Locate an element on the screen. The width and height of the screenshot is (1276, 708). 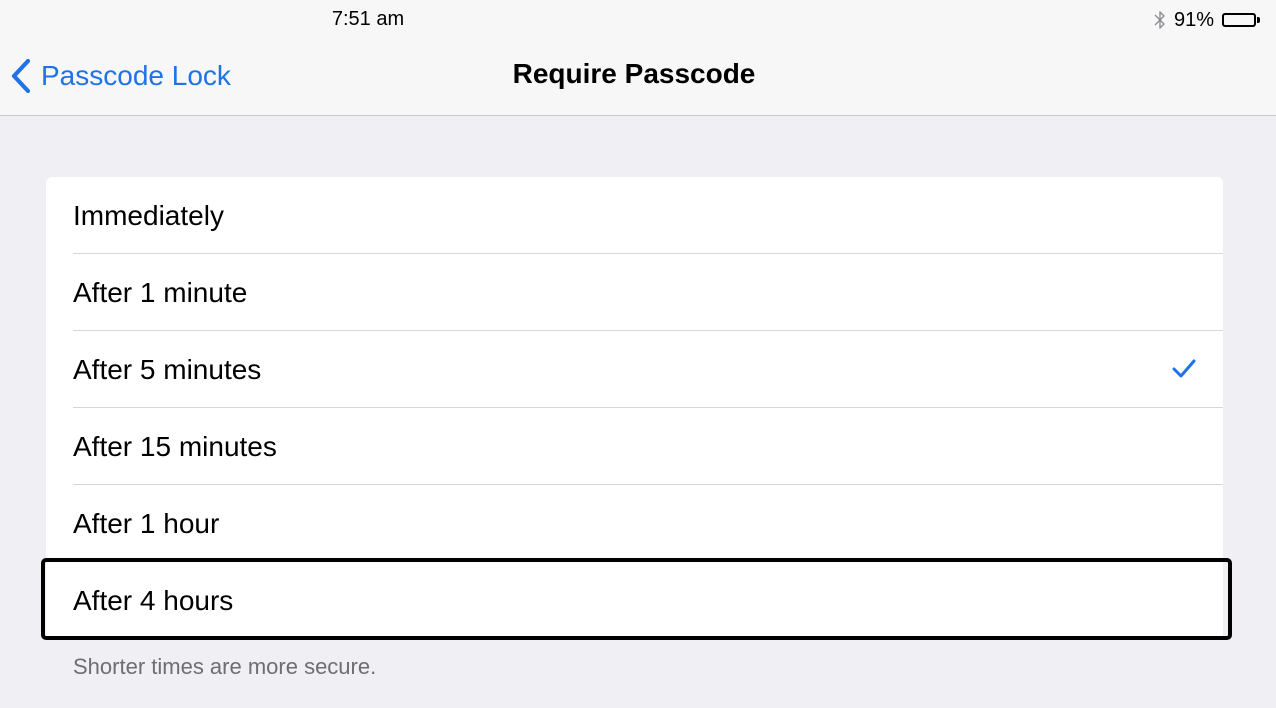
option-label: Immediately is located at coordinates (148, 215).